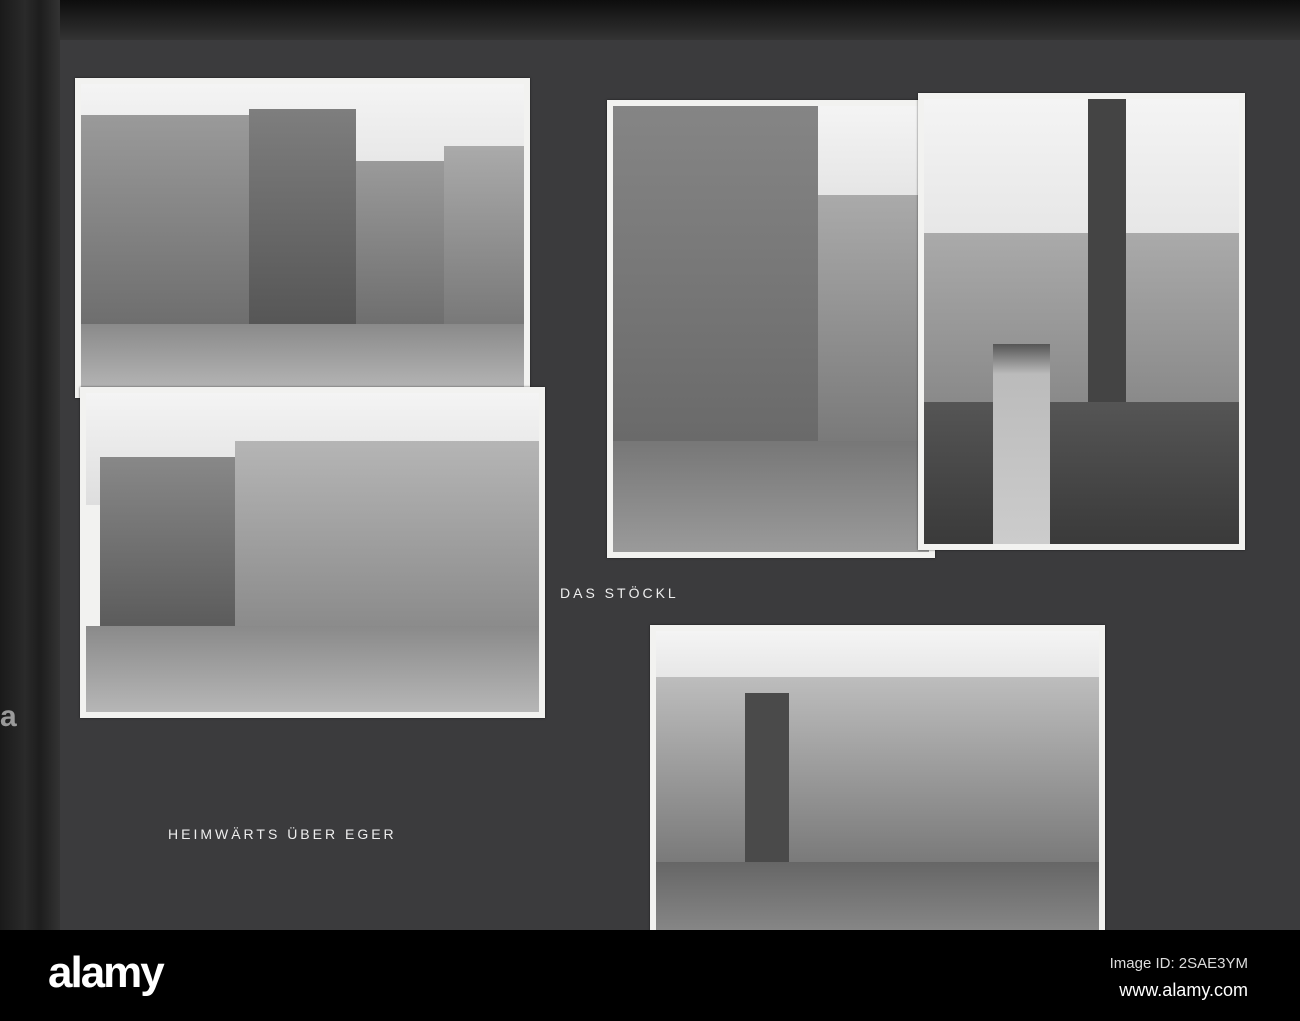 The image size is (1300, 1021). What do you see at coordinates (619, 593) in the screenshot?
I see `caption-das-stoeckl: DAS STÖCKL` at bounding box center [619, 593].